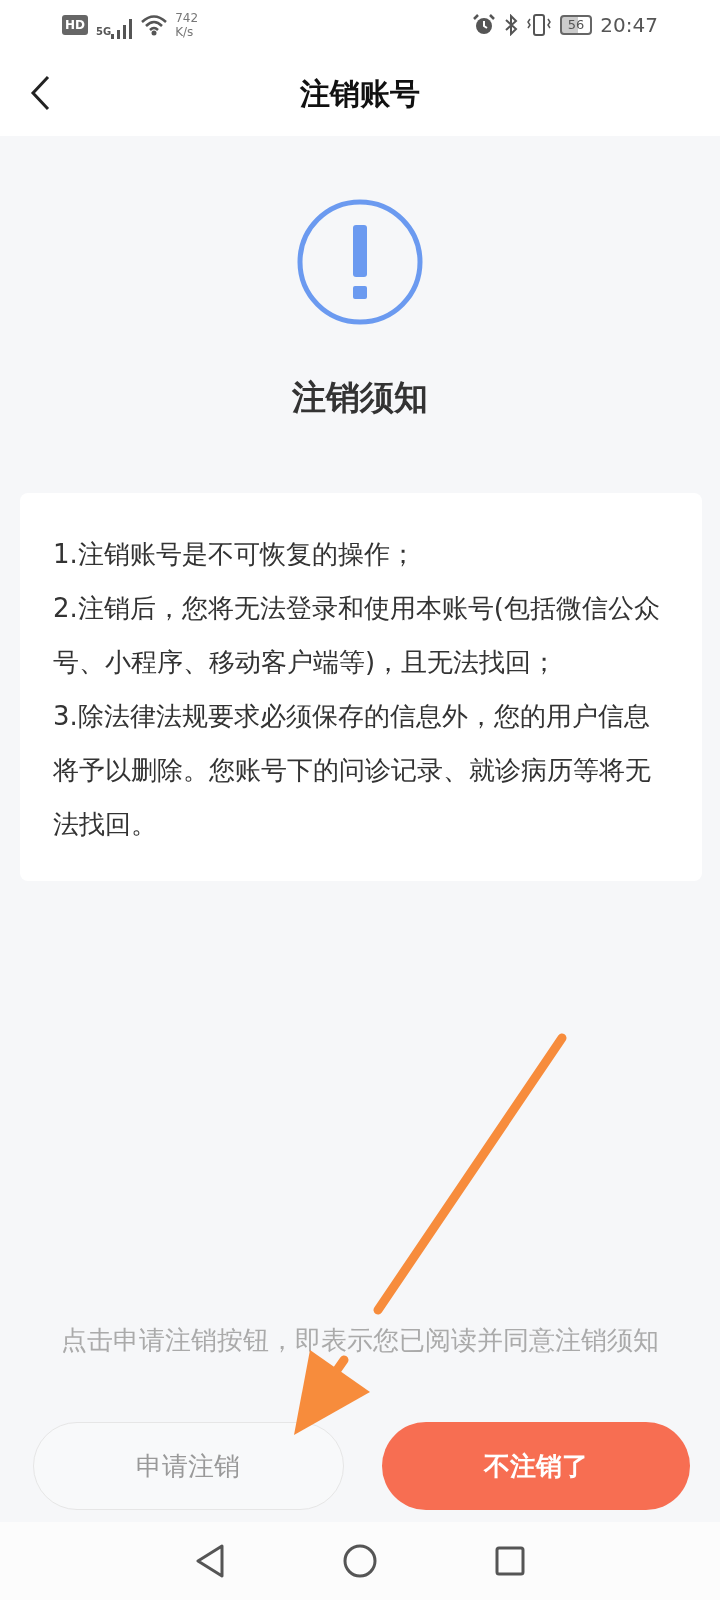  What do you see at coordinates (104, 31) in the screenshot?
I see `network-type: 5G` at bounding box center [104, 31].